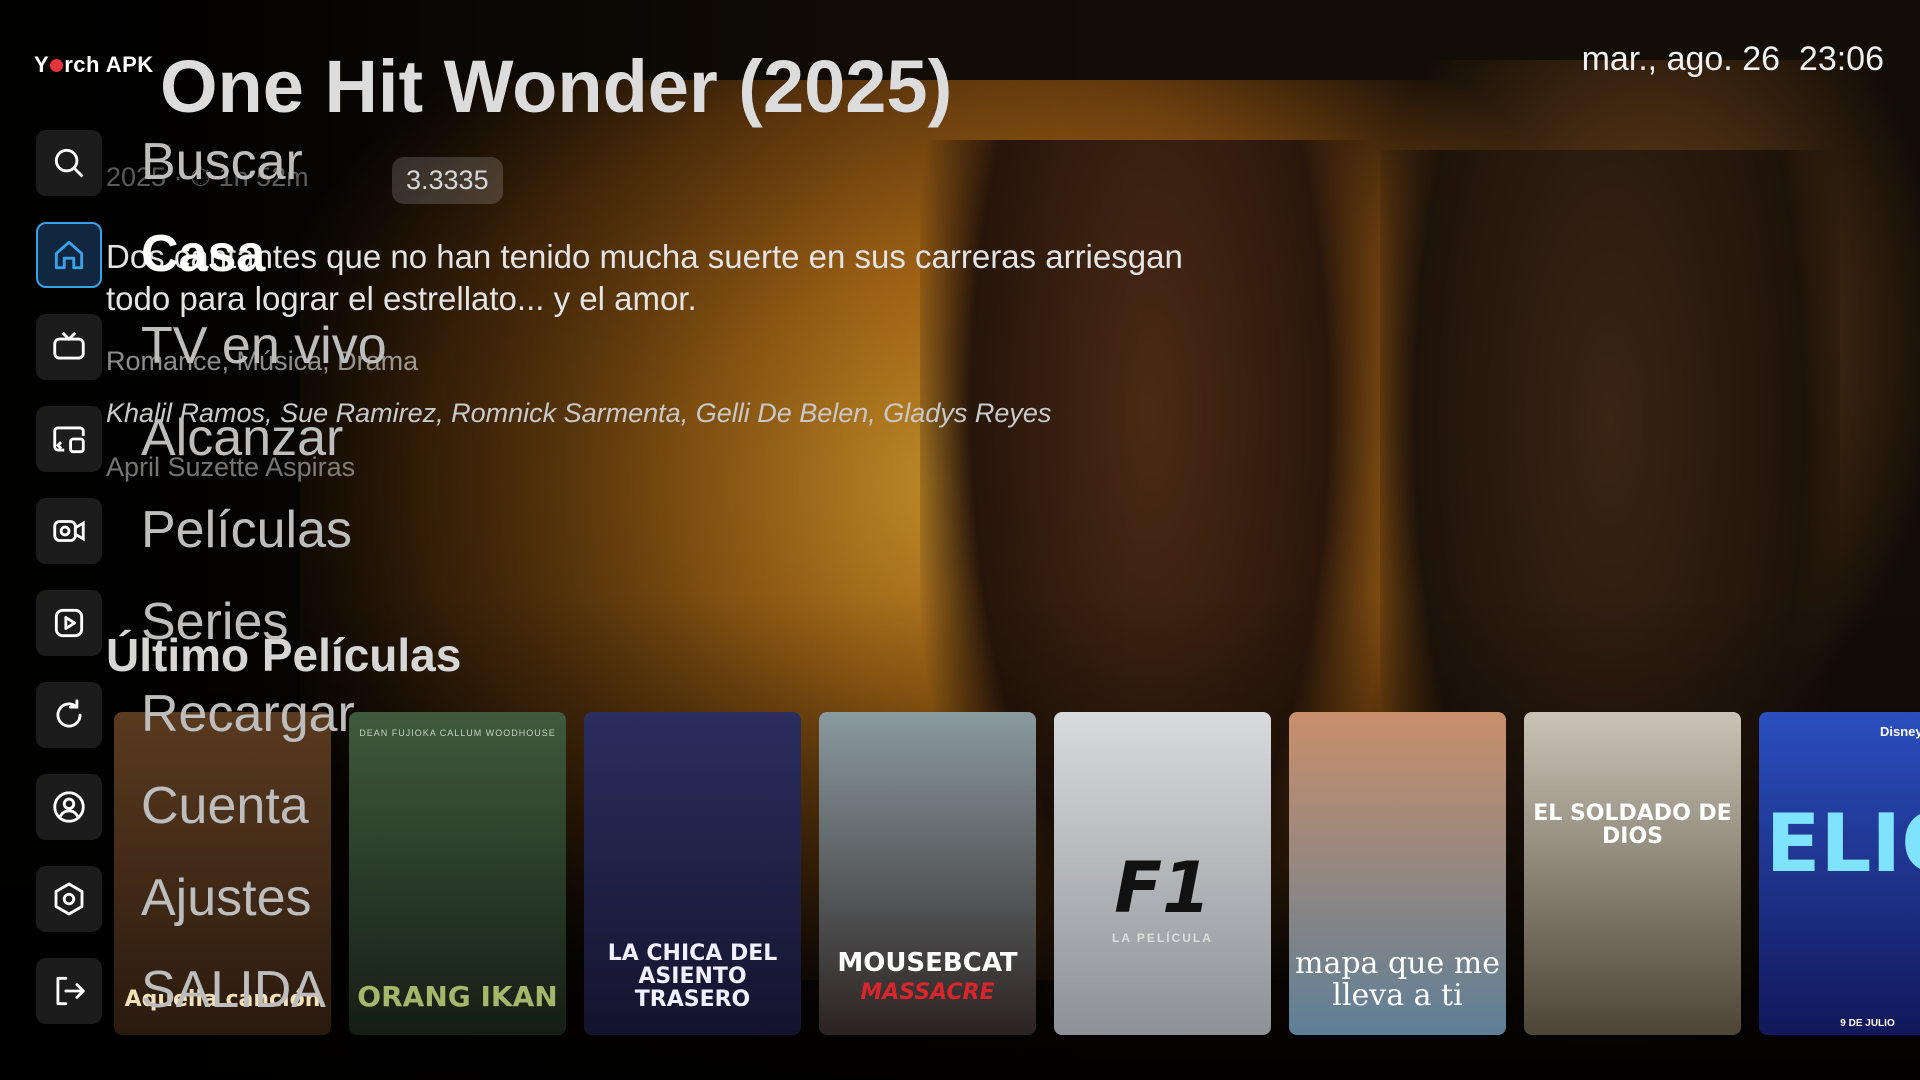 Image resolution: width=1920 pixels, height=1080 pixels. Describe the element at coordinates (1397, 979) in the screenshot. I see `poster-title: mapa que me lleva a ti` at that location.